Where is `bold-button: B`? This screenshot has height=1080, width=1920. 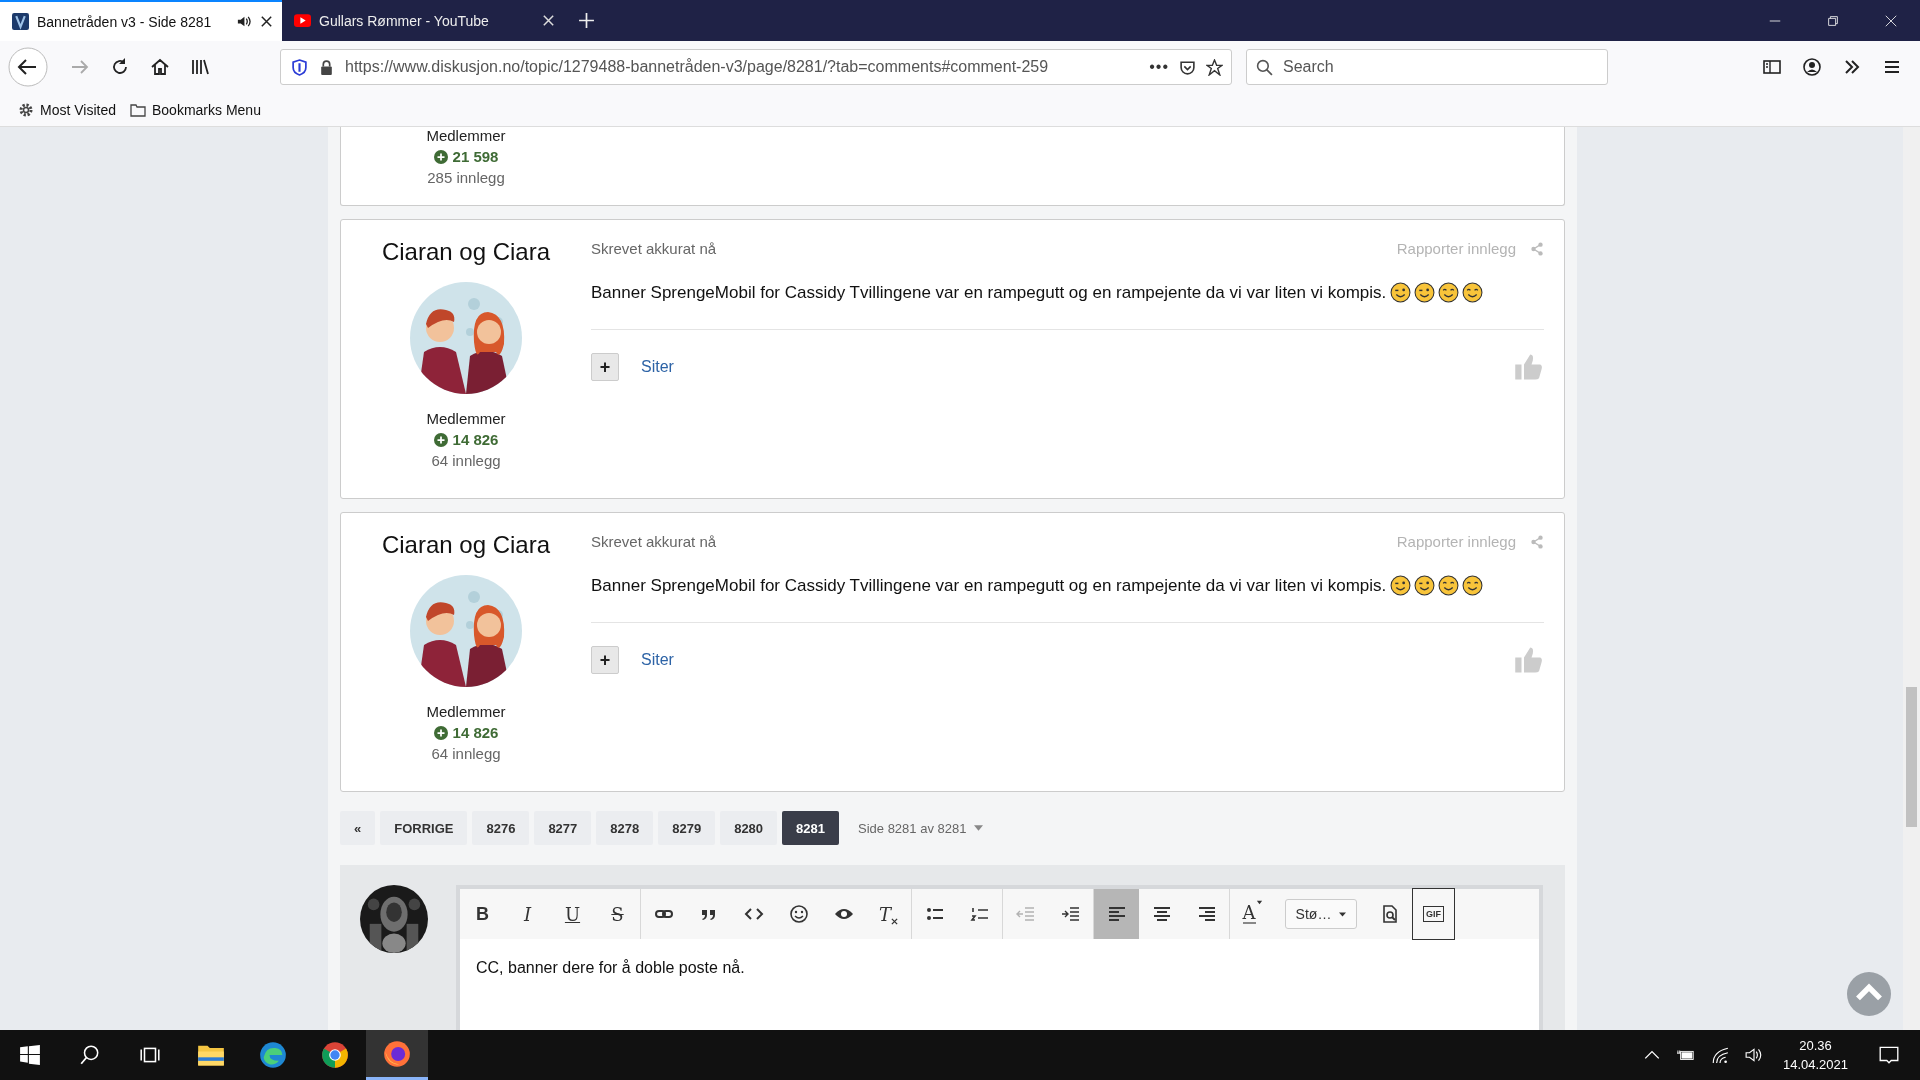 bold-button: B is located at coordinates (482, 914).